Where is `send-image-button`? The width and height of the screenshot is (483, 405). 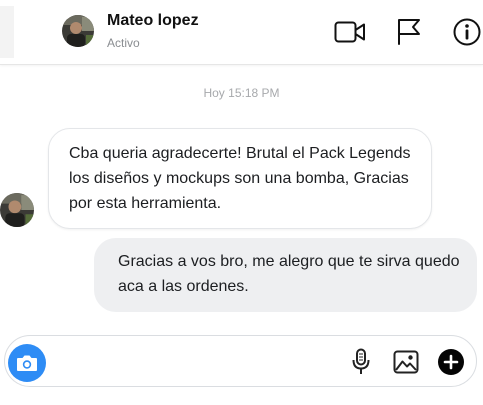
send-image-button is located at coordinates (406, 362).